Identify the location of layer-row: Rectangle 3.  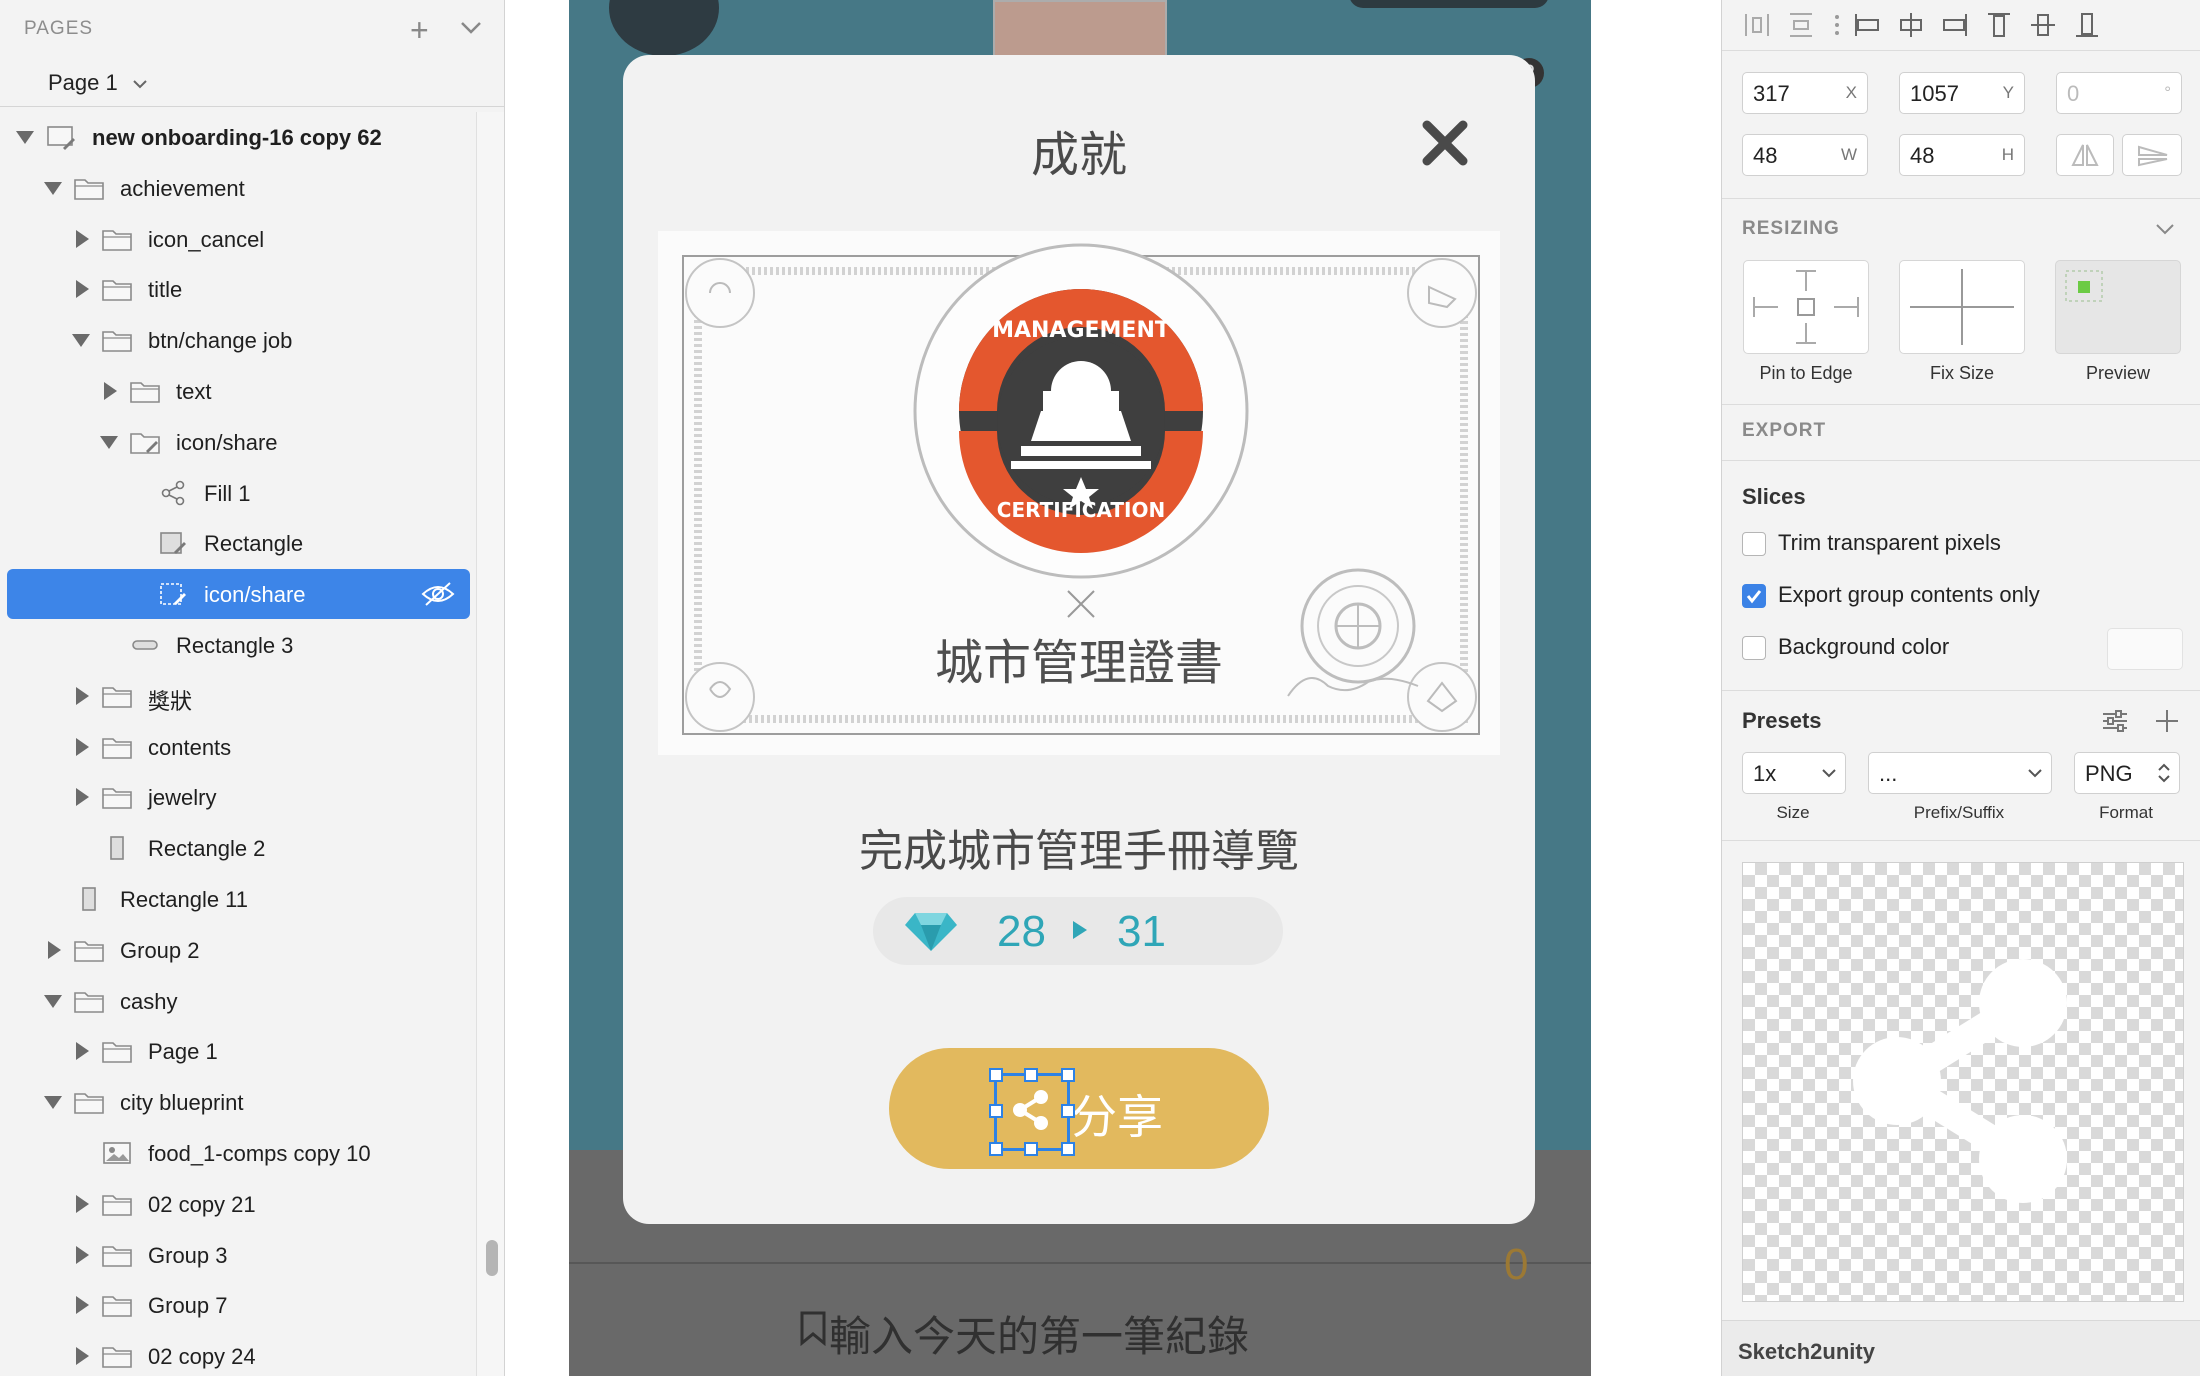
(238, 645).